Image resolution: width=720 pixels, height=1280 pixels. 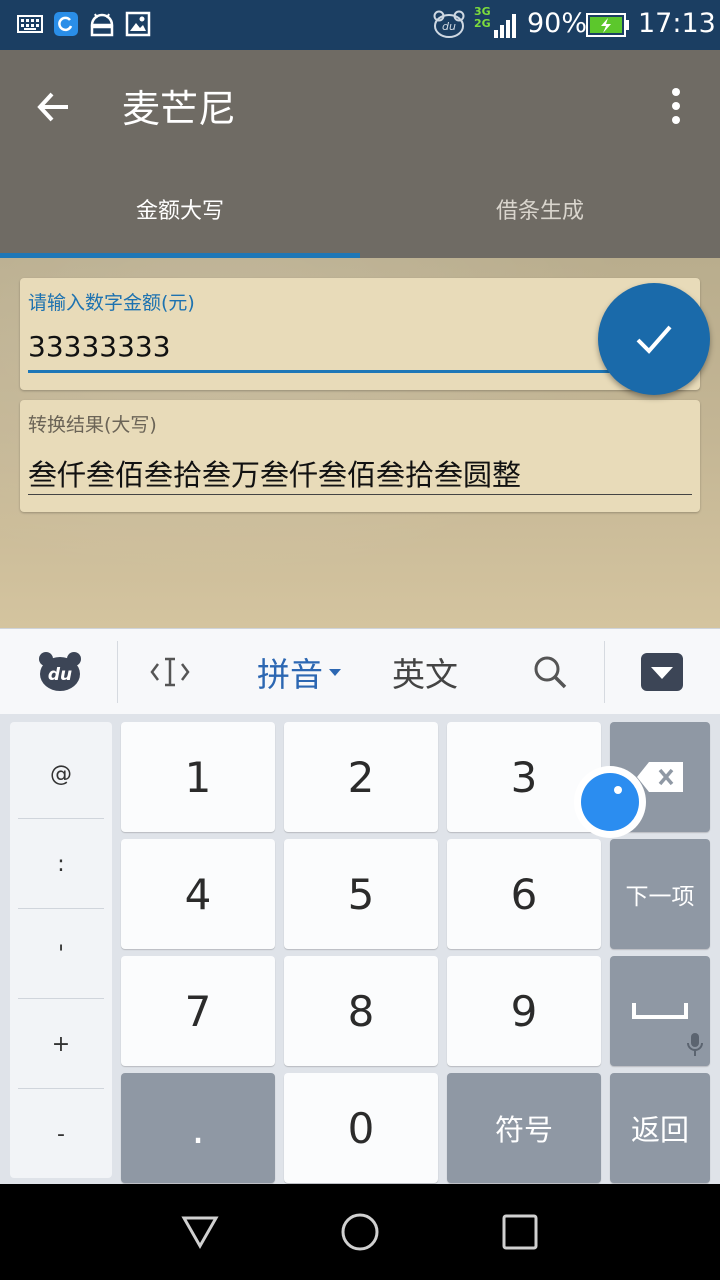 What do you see at coordinates (61, 864) in the screenshot?
I see `symbol-key-colon: :` at bounding box center [61, 864].